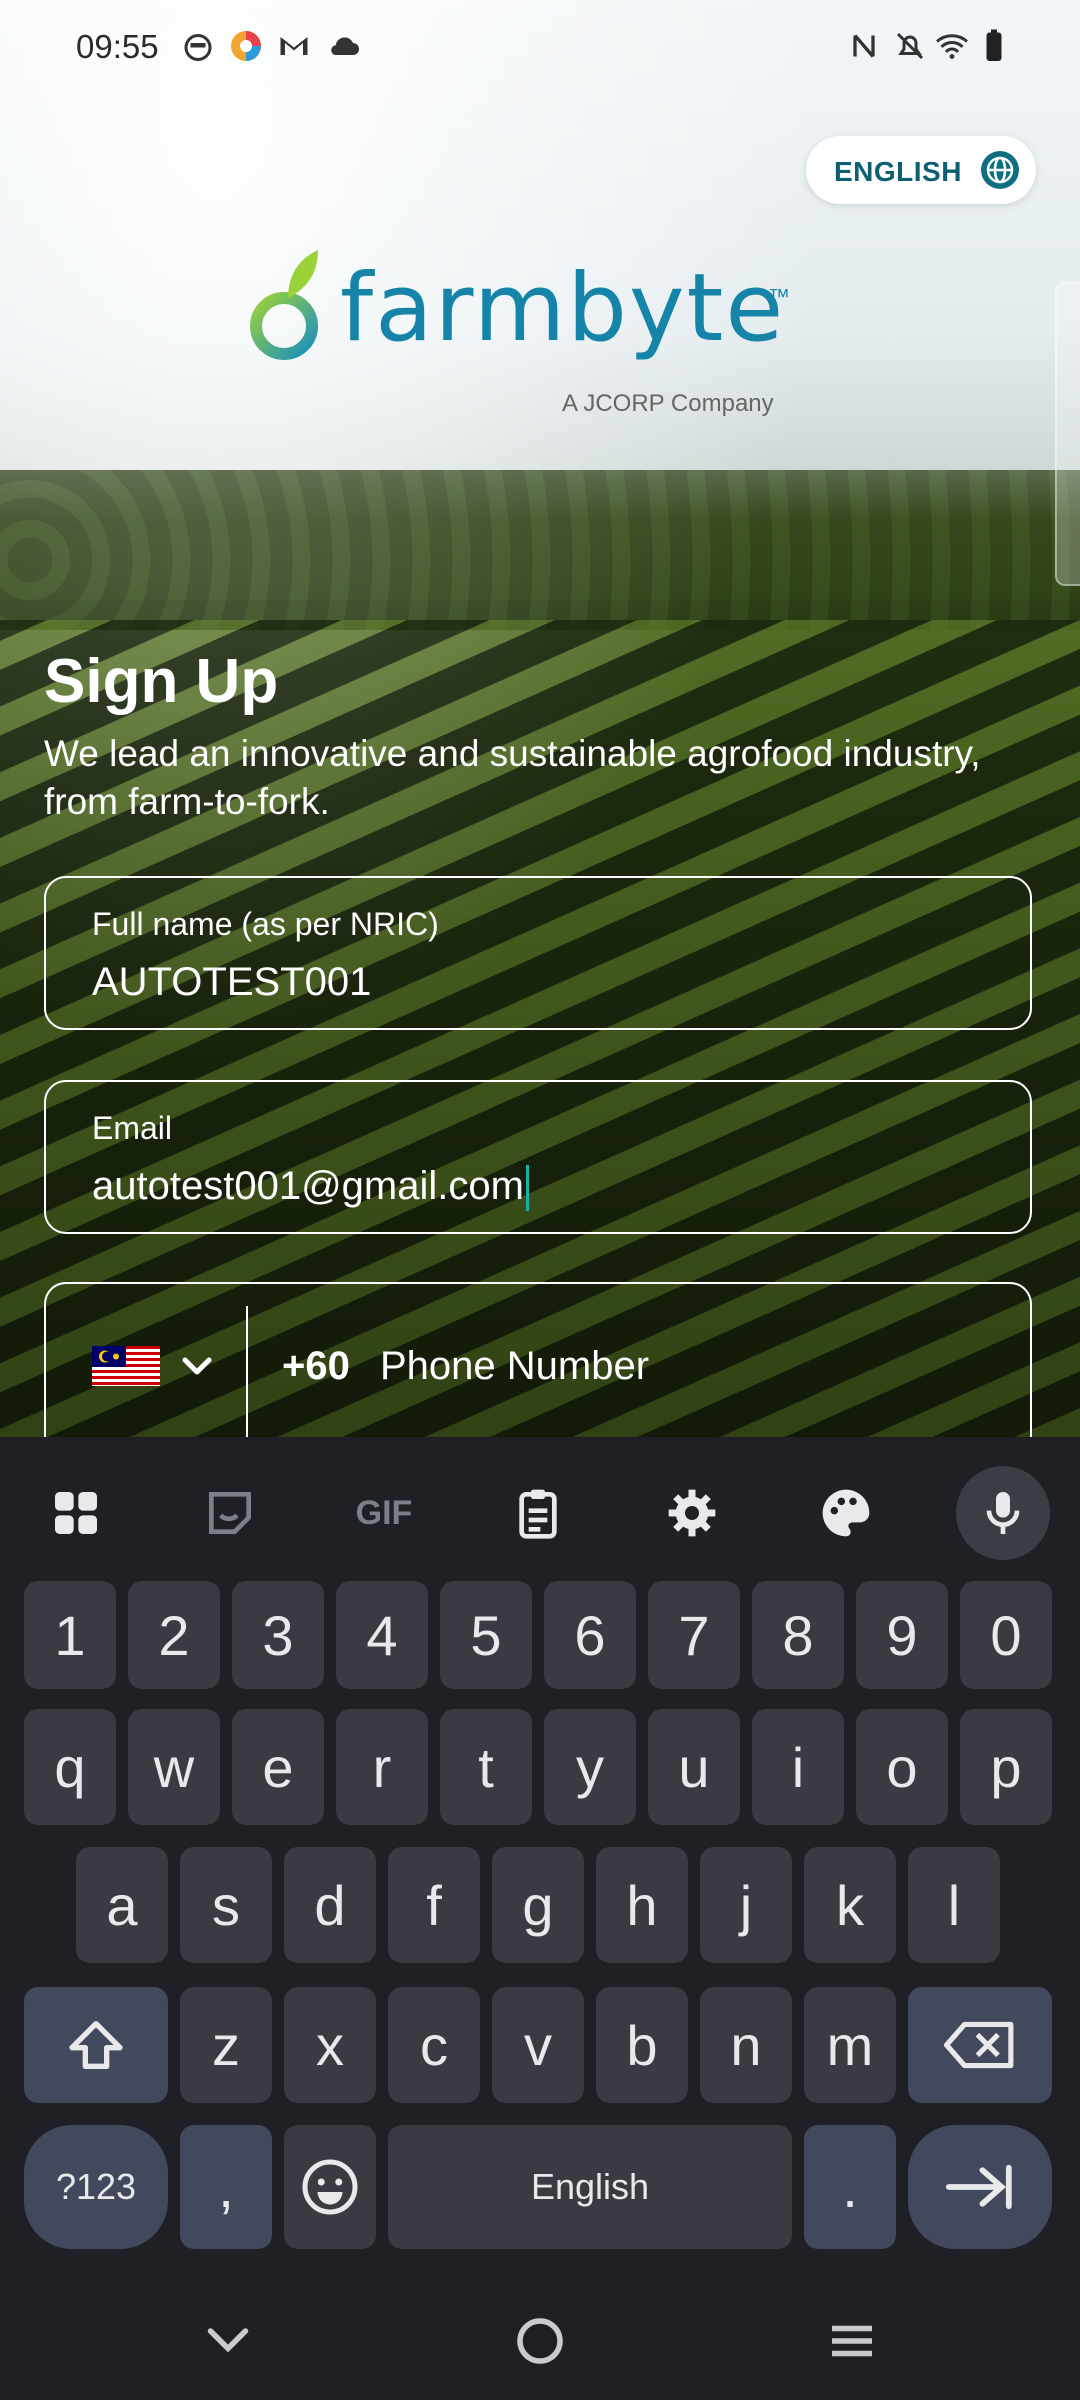 The image size is (1080, 2400). I want to click on logo-tagline: A JCORP Company, so click(668, 403).